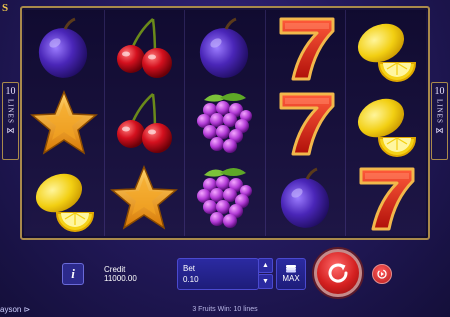  What do you see at coordinates (191, 279) in the screenshot?
I see `bet-value: 0.10` at bounding box center [191, 279].